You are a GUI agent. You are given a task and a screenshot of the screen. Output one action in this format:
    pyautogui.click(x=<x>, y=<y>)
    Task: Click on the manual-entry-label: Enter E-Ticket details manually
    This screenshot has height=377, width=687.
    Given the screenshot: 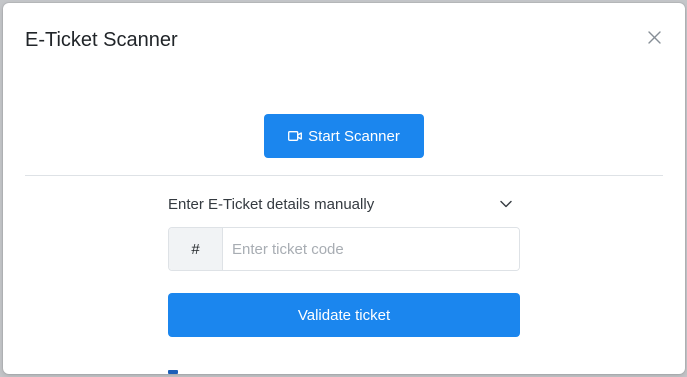 What is the action you would take?
    pyautogui.click(x=271, y=204)
    